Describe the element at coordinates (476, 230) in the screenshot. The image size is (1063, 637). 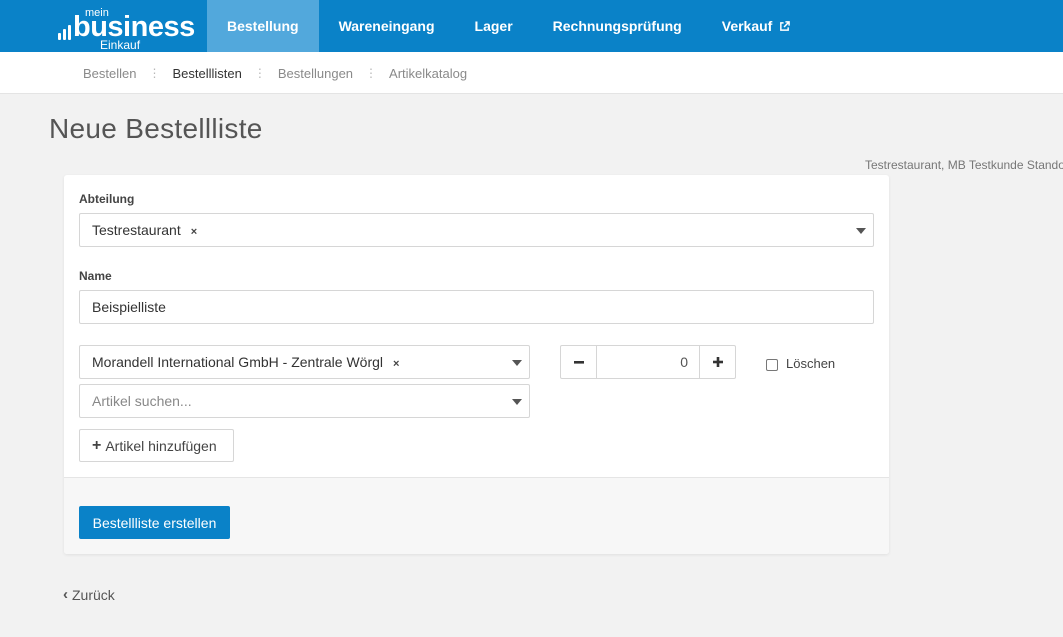
I see `abteilung-select: Testrestaurant ×` at that location.